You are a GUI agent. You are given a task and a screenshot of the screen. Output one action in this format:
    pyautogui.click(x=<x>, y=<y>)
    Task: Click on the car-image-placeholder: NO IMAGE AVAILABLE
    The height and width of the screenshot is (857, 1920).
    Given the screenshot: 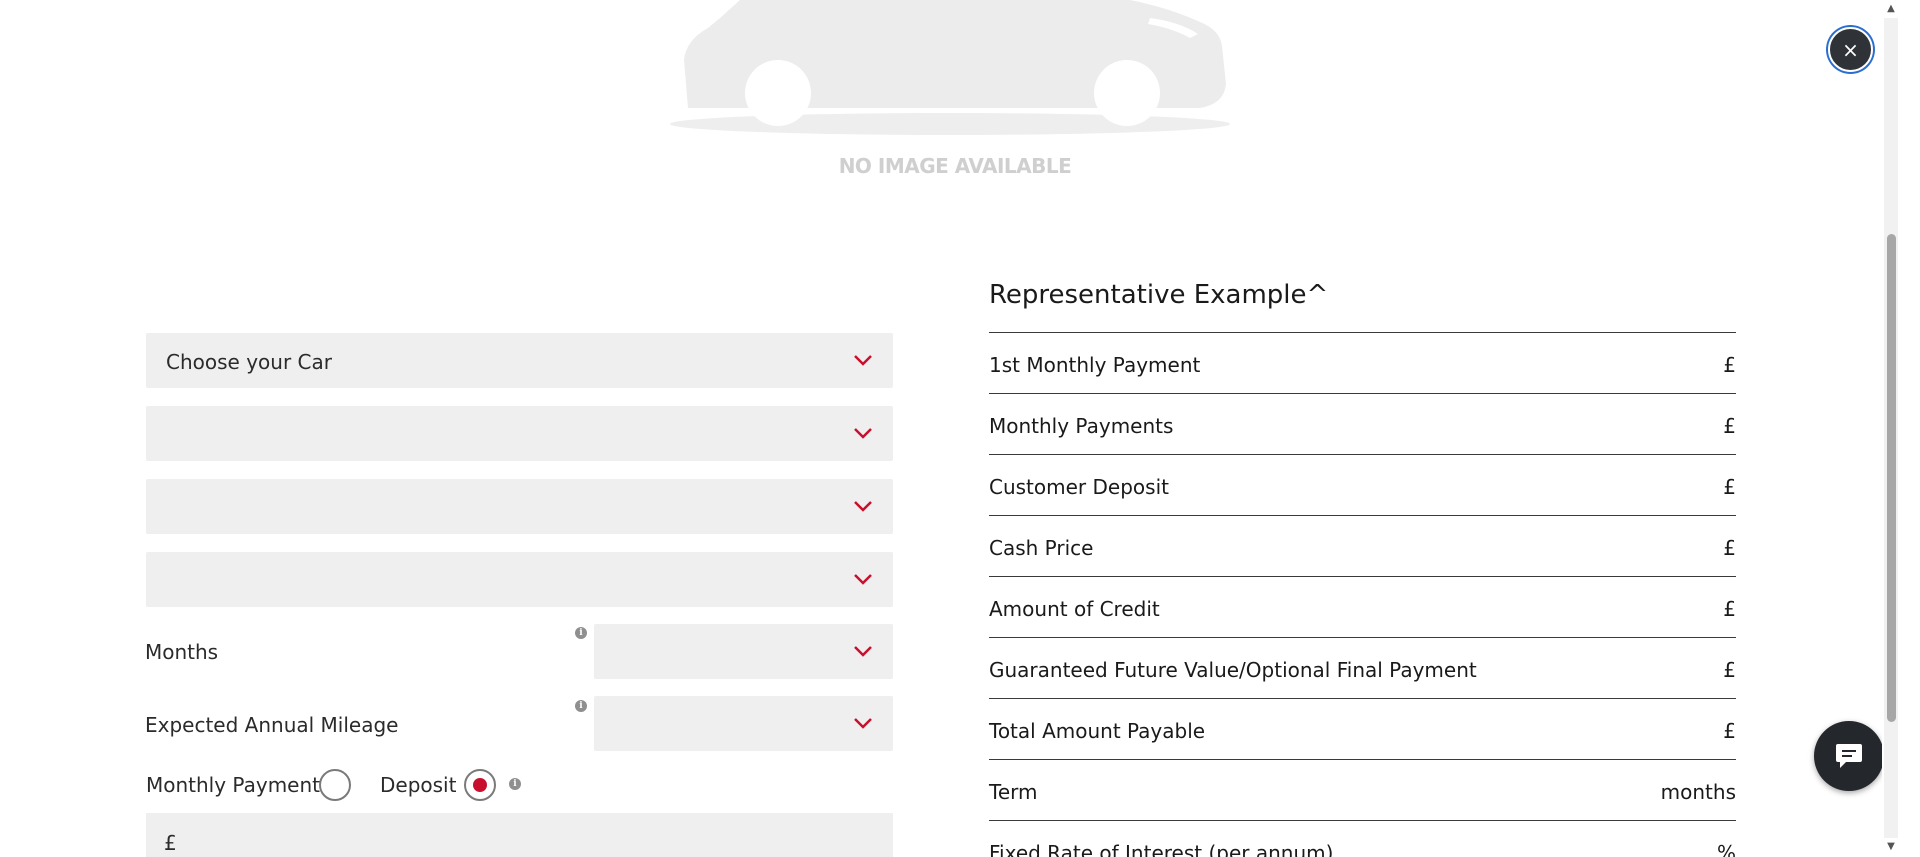 What is the action you would take?
    pyautogui.click(x=955, y=95)
    